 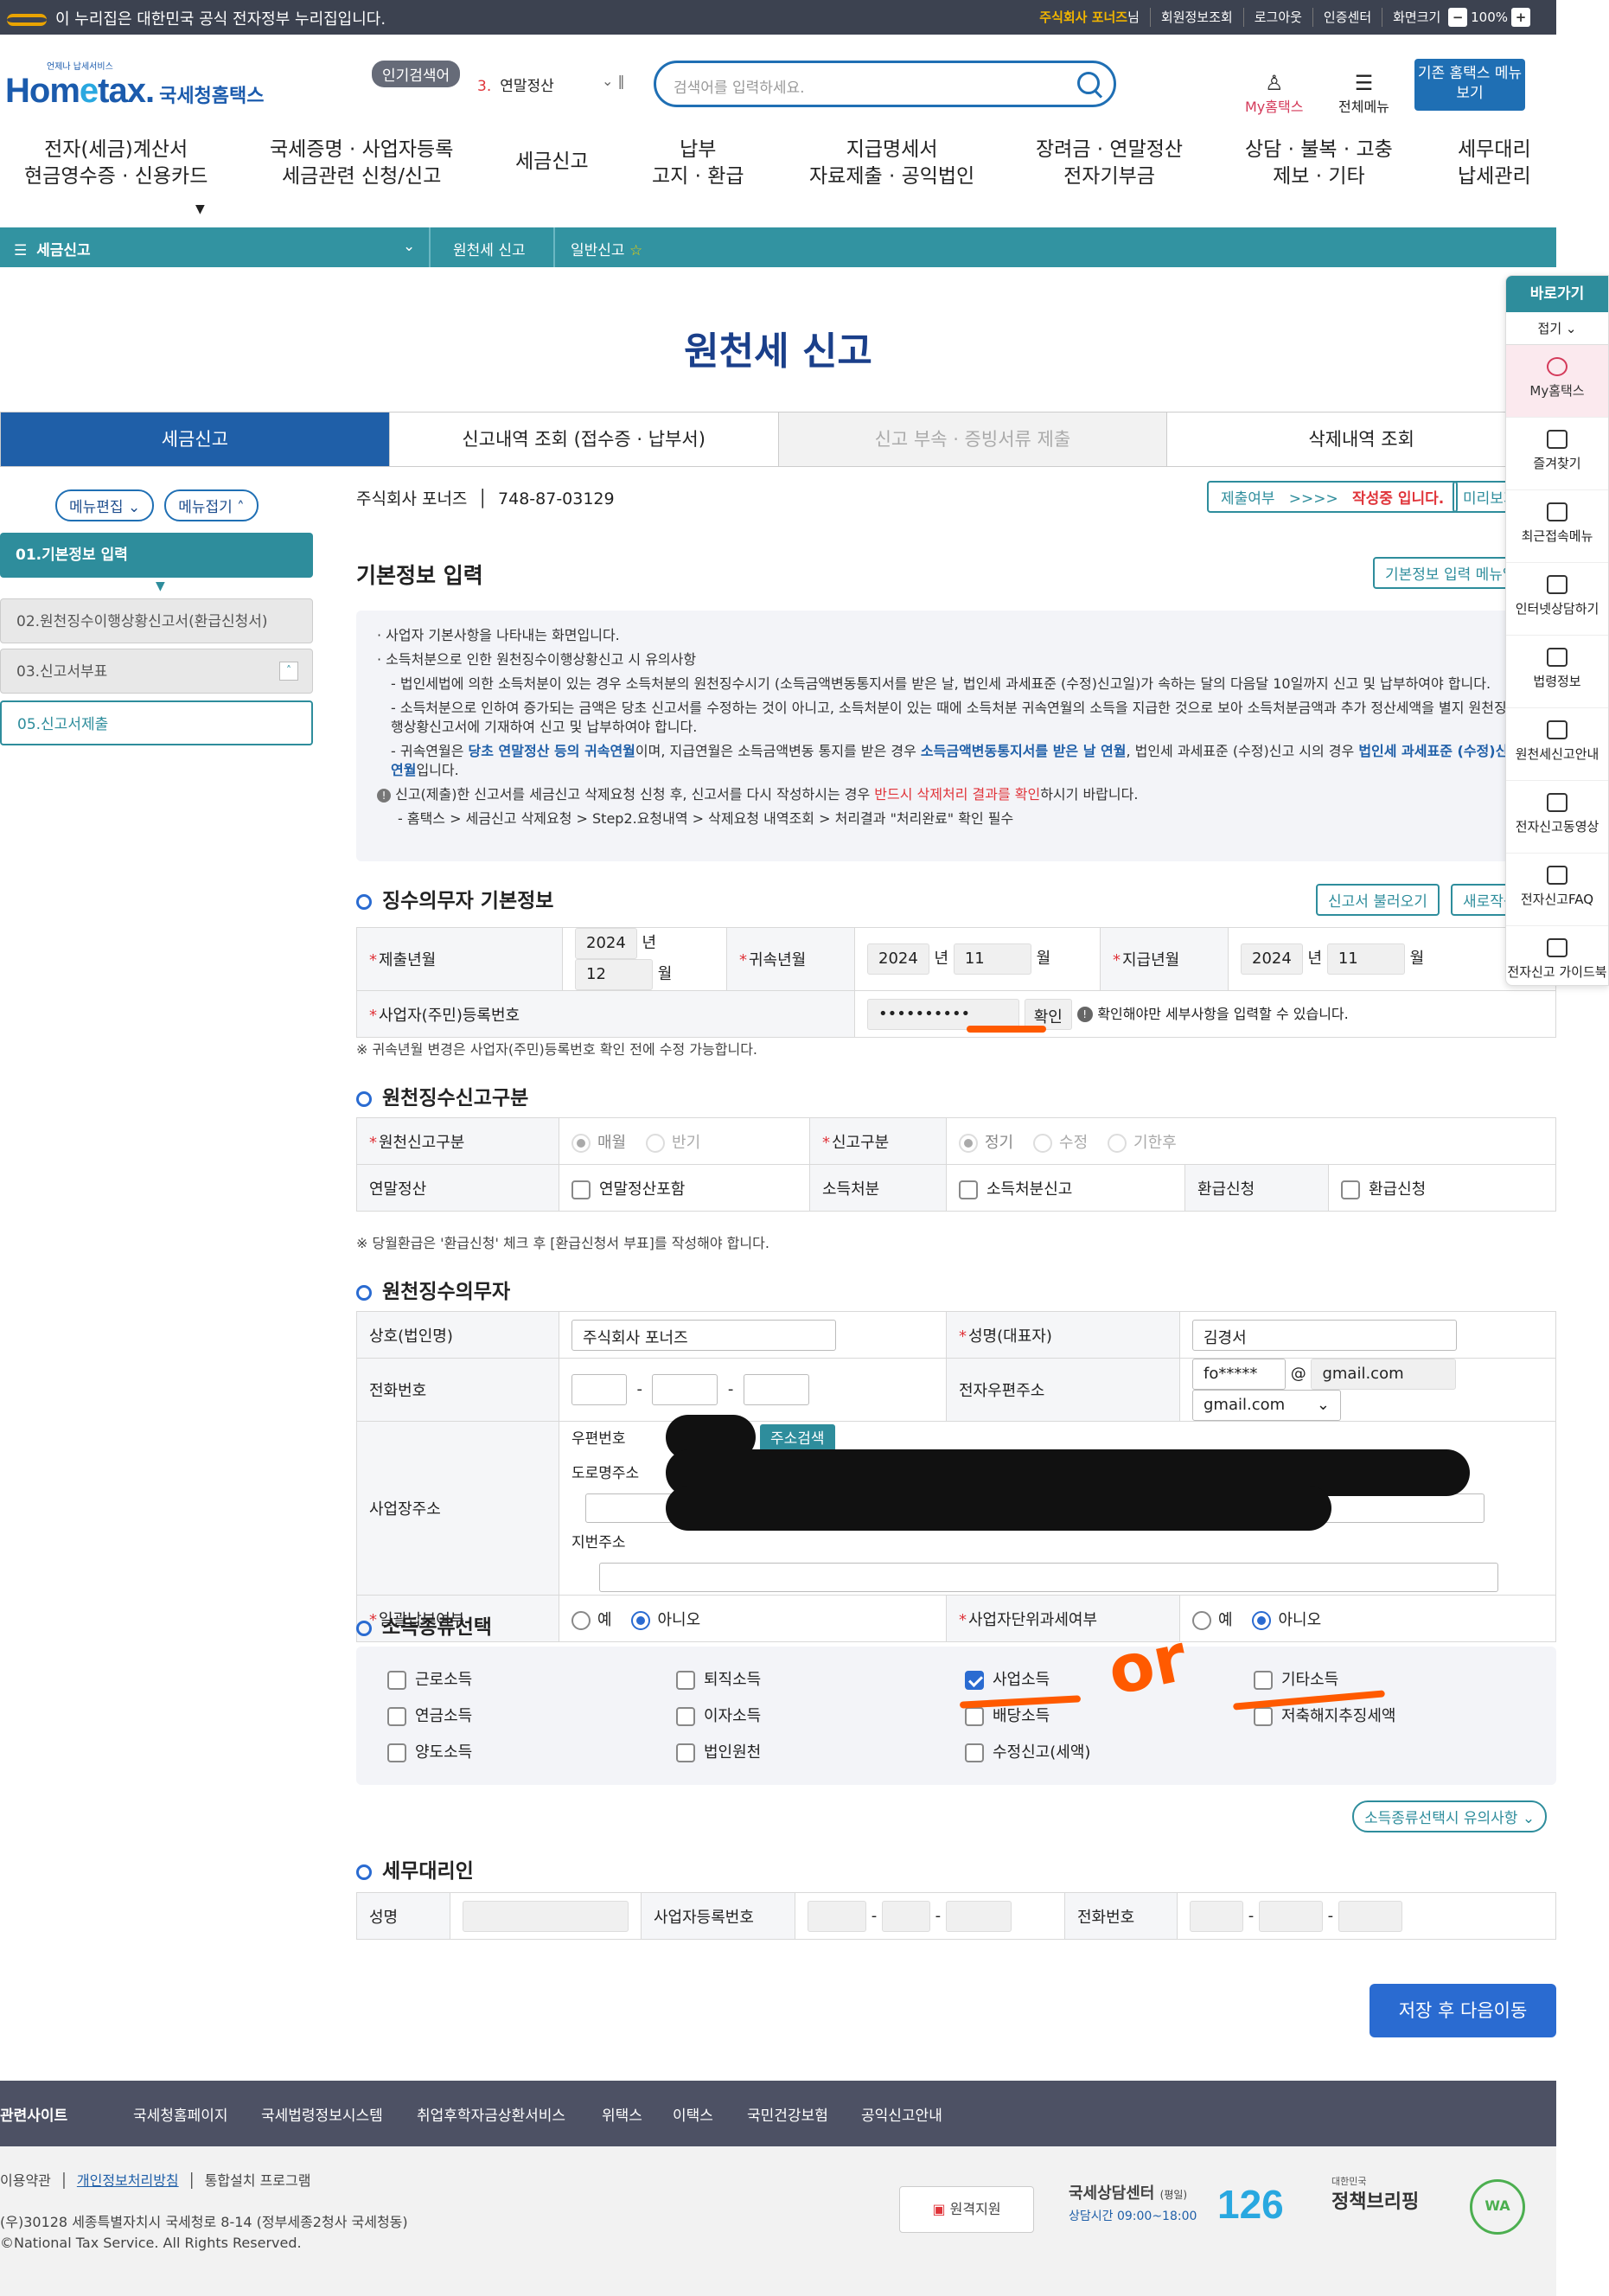 What do you see at coordinates (614, 974) in the screenshot?
I see `submit-month-input: 12` at bounding box center [614, 974].